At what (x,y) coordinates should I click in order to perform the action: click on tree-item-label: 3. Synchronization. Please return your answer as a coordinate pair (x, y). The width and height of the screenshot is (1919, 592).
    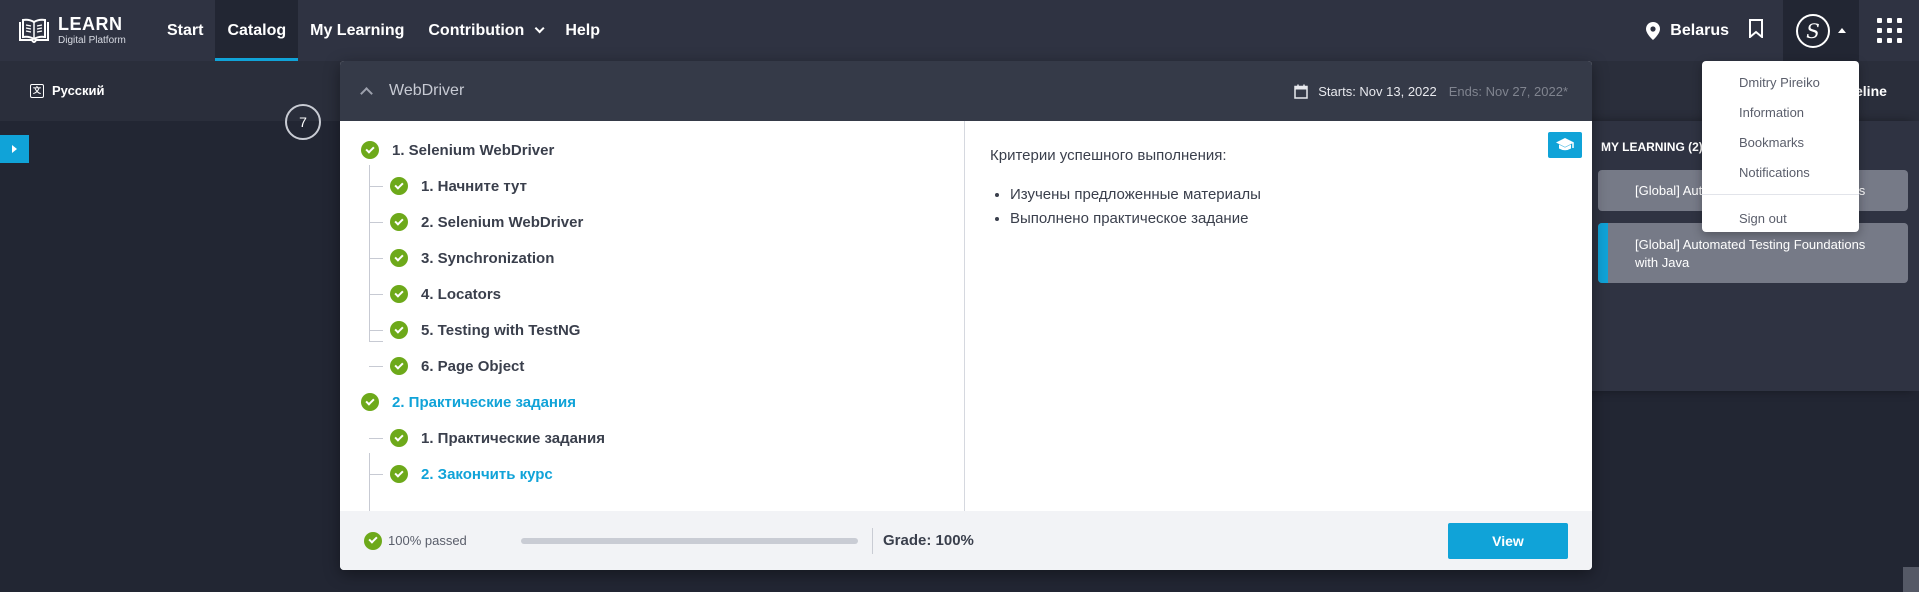
    Looking at the image, I should click on (488, 258).